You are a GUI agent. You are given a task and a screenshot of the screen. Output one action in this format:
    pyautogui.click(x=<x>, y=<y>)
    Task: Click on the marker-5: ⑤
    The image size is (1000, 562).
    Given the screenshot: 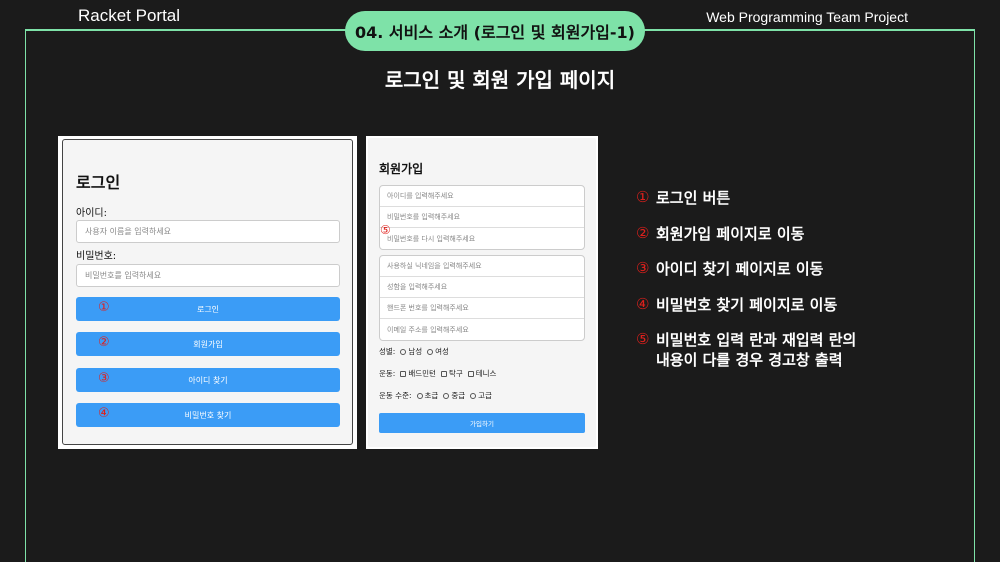 What is the action you would take?
    pyautogui.click(x=385, y=230)
    